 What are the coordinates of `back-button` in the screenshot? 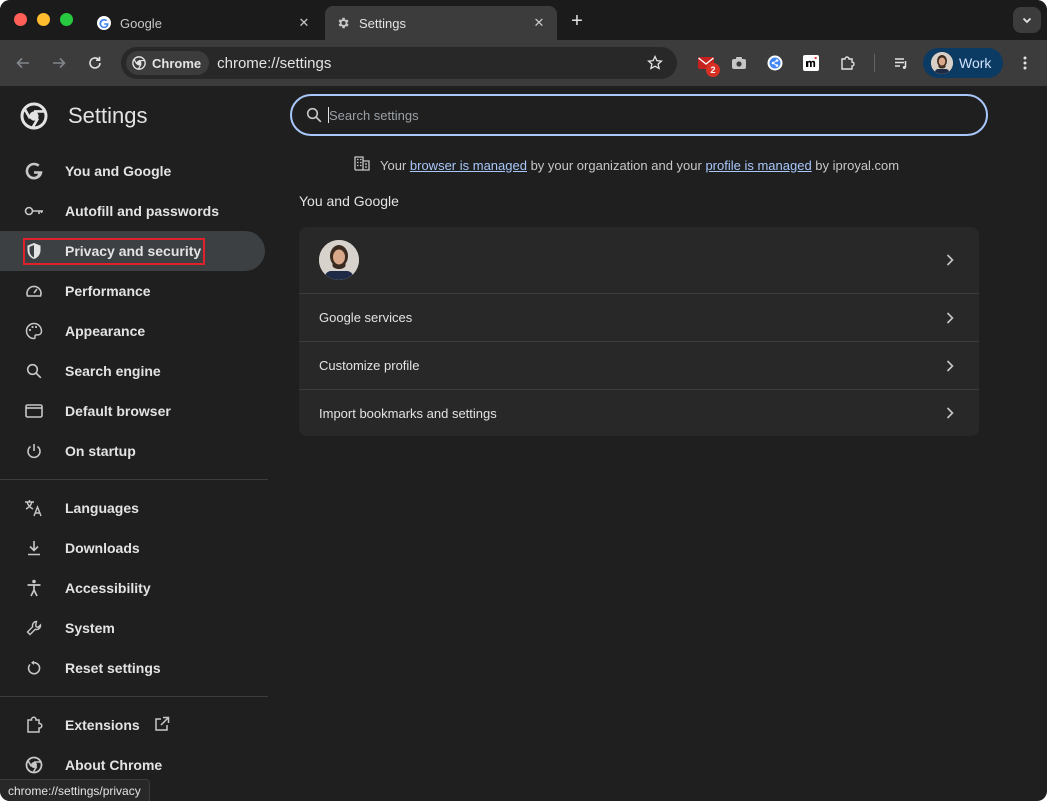 It's located at (23, 63).